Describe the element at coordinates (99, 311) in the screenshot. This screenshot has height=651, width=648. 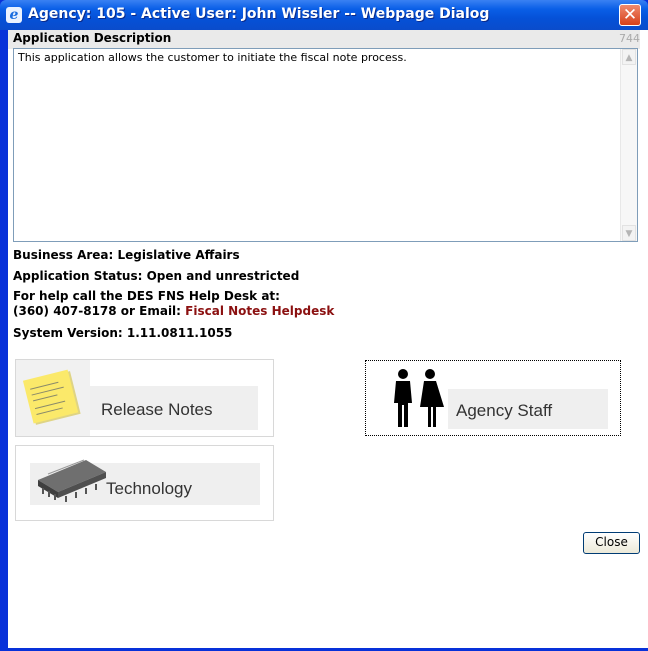
I see `help-desk-phone: (360) 407-8178 or Email:` at that location.